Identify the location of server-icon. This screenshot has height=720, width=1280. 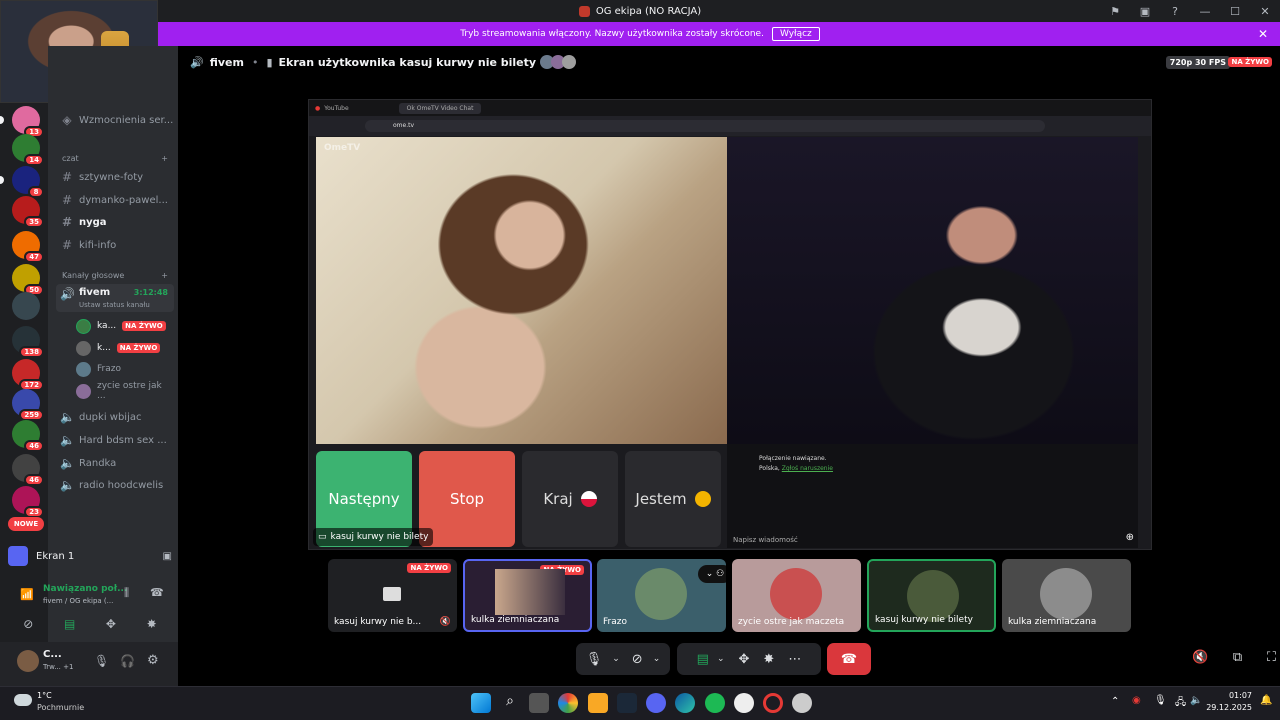
(26, 306).